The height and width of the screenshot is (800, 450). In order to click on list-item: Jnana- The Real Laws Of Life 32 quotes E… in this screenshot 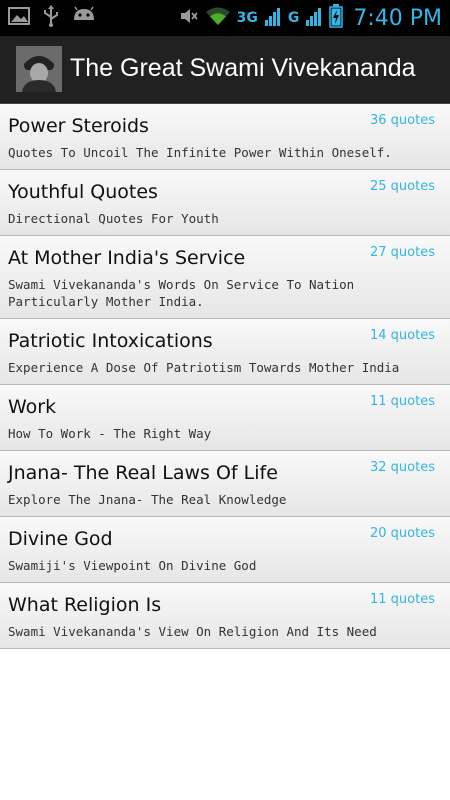, I will do `click(225, 484)`.